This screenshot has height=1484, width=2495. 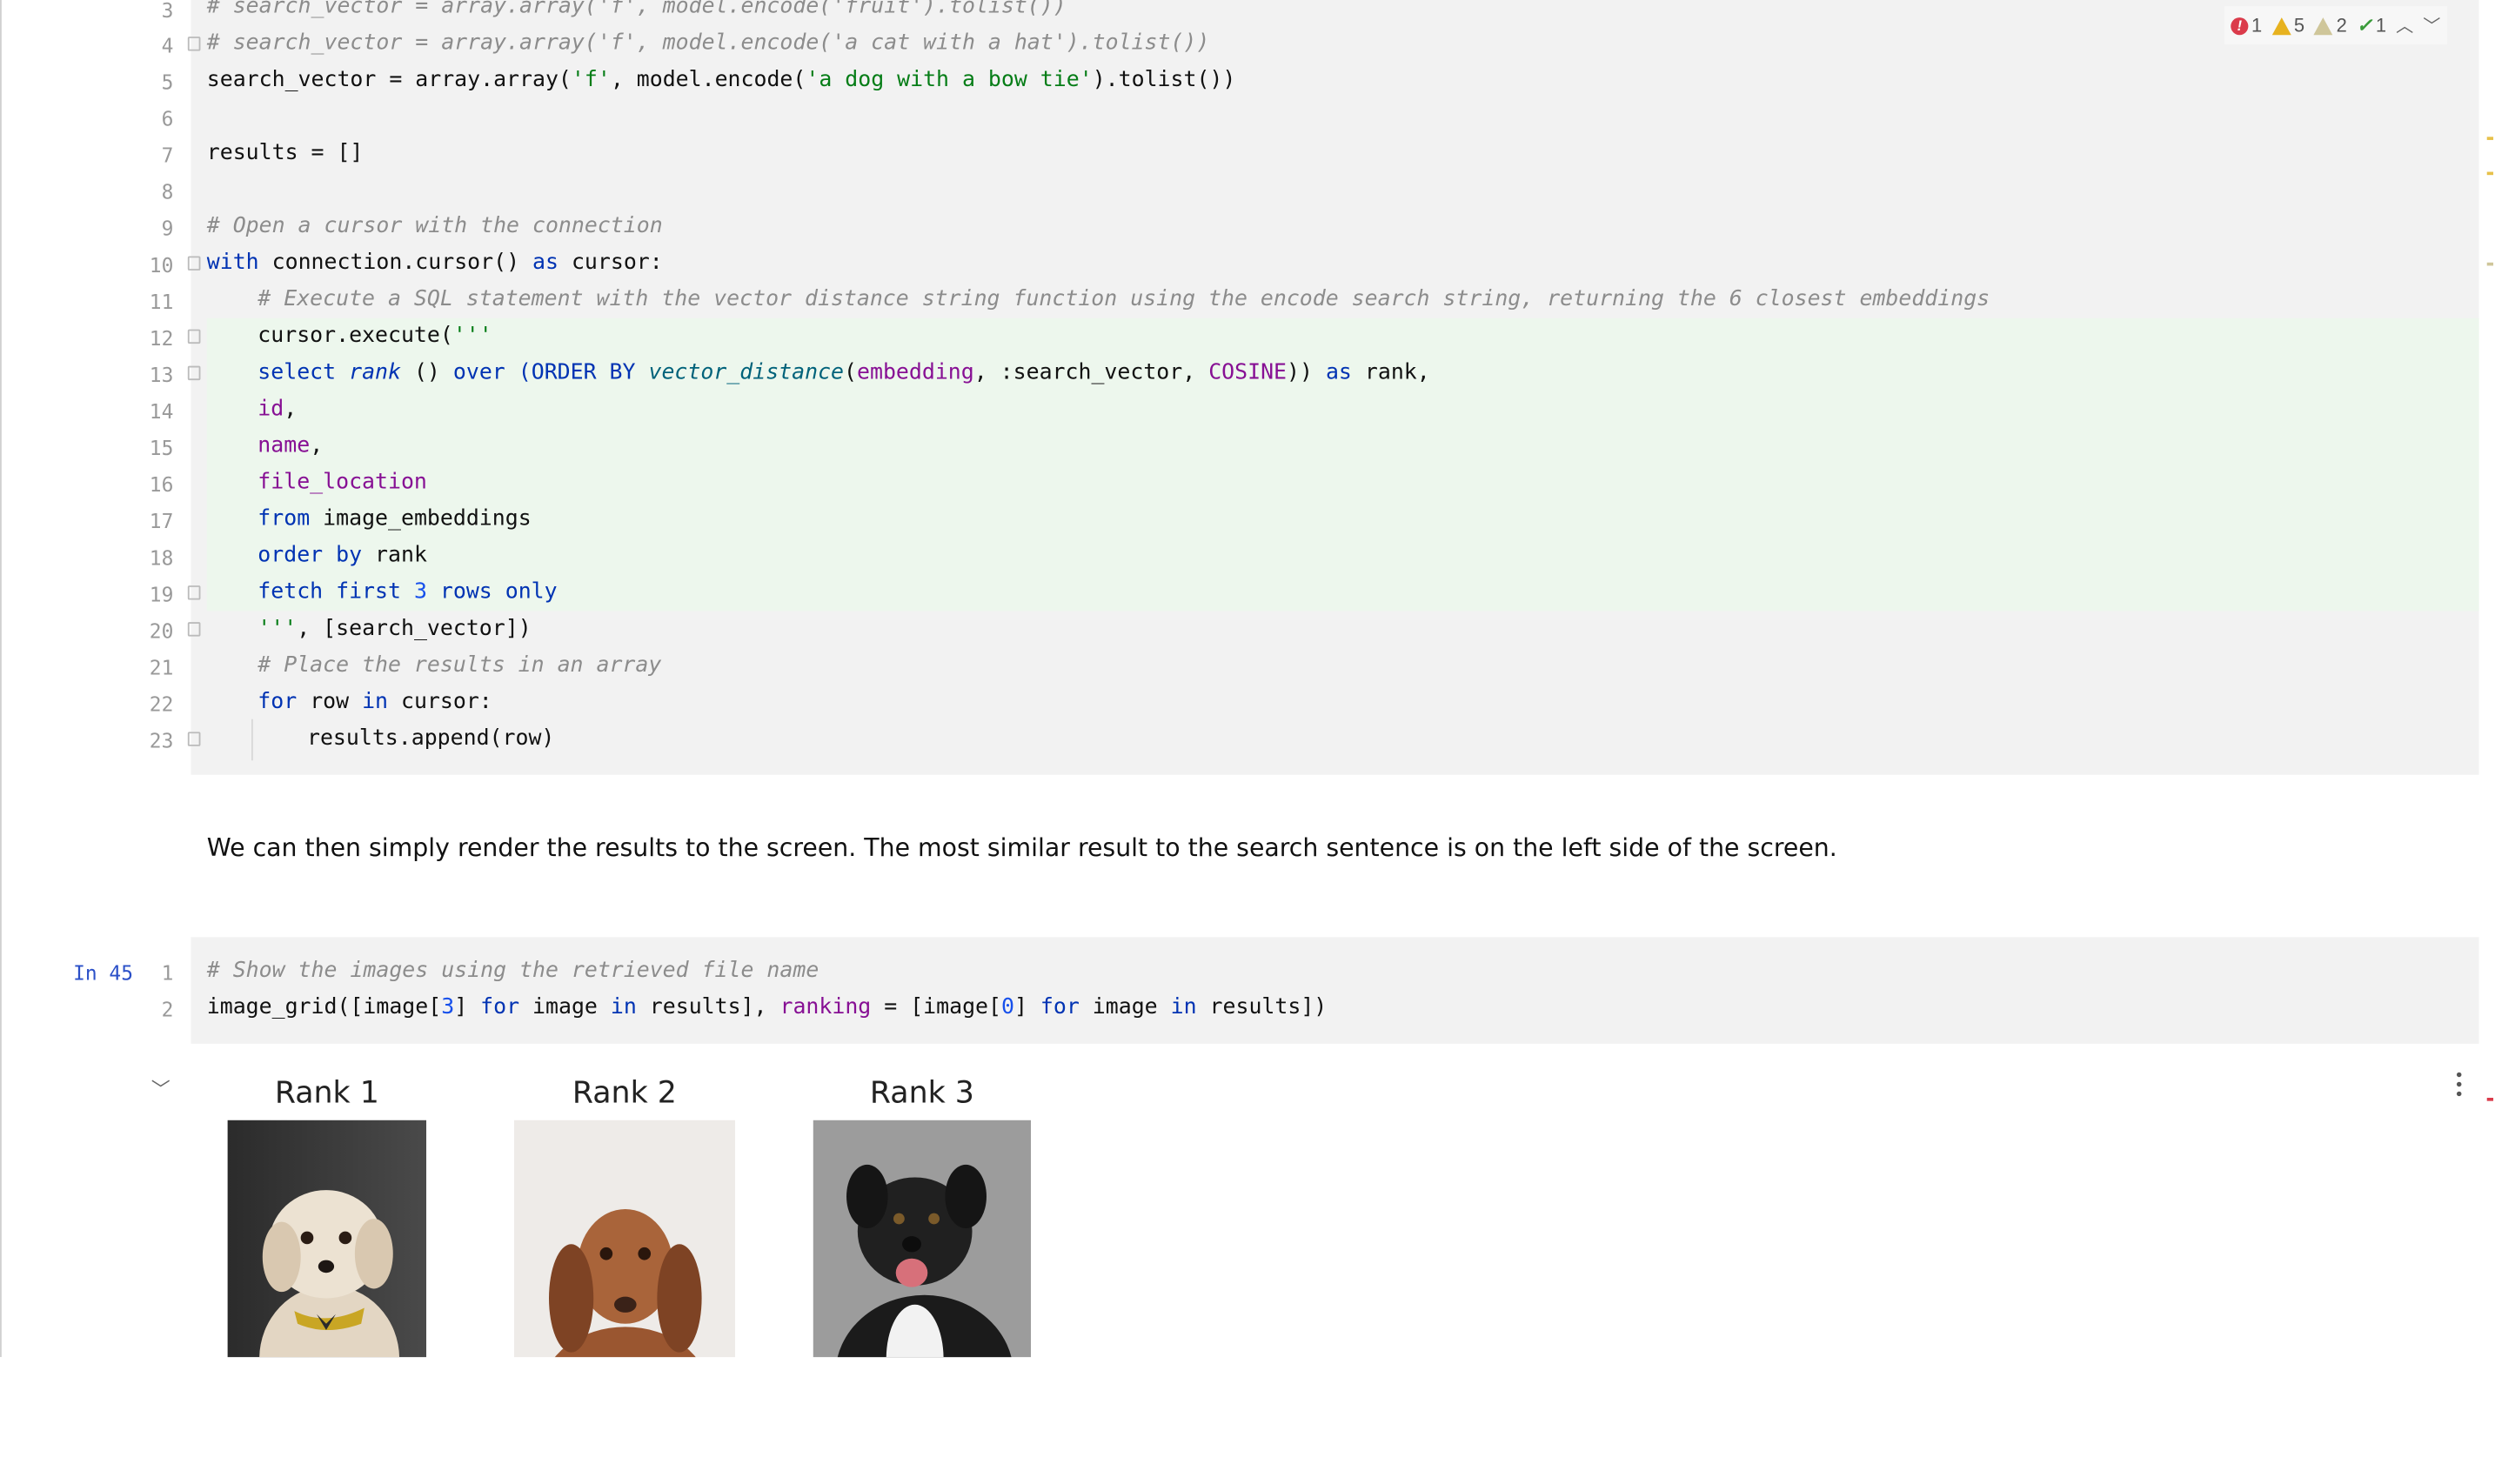 I want to click on comment: # Place the results in an array, so click(x=460, y=665).